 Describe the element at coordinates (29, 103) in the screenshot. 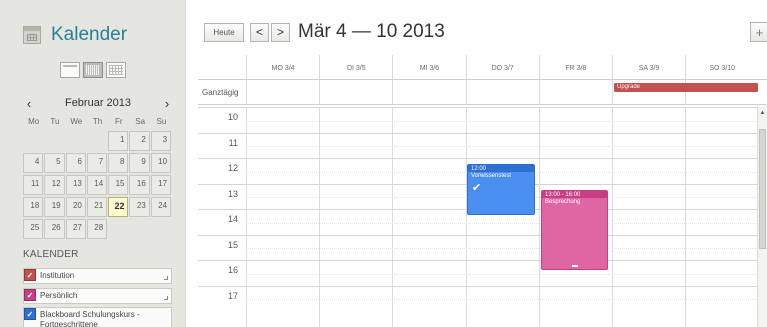

I see `prev-month-button: ‹` at that location.